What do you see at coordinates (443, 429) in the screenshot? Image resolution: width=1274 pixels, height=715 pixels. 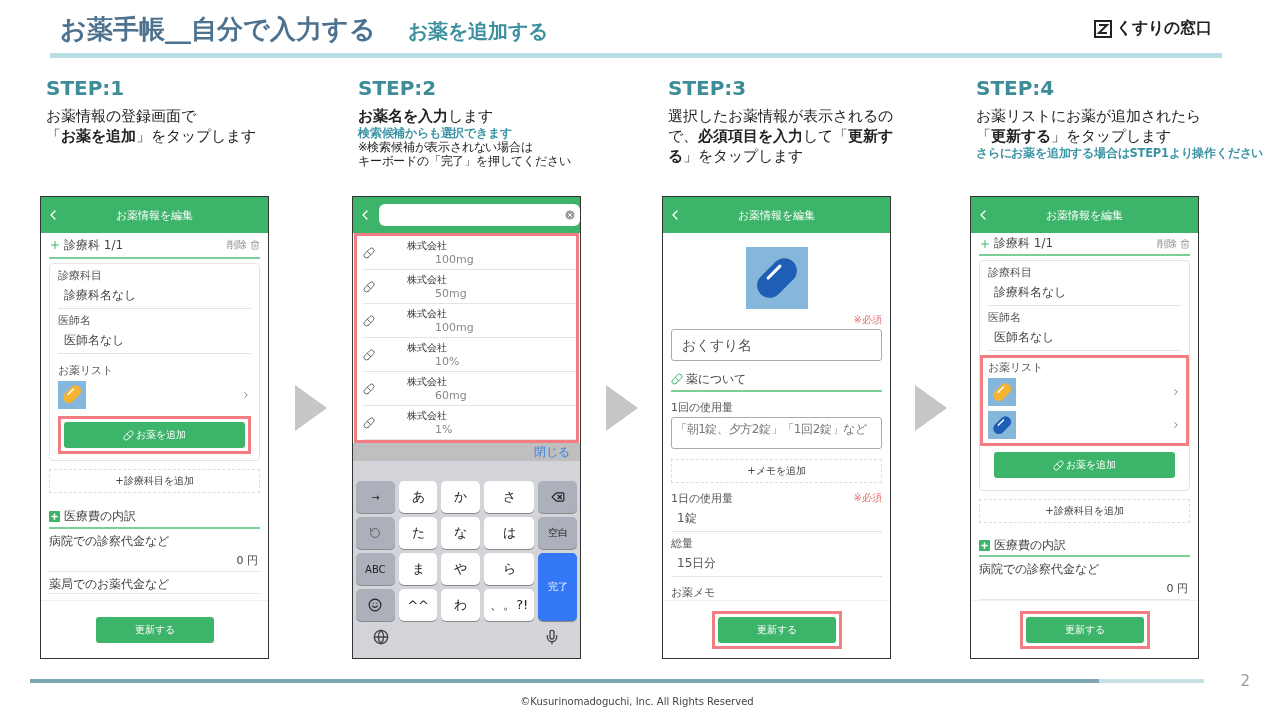 I see `dose-text: 1%` at bounding box center [443, 429].